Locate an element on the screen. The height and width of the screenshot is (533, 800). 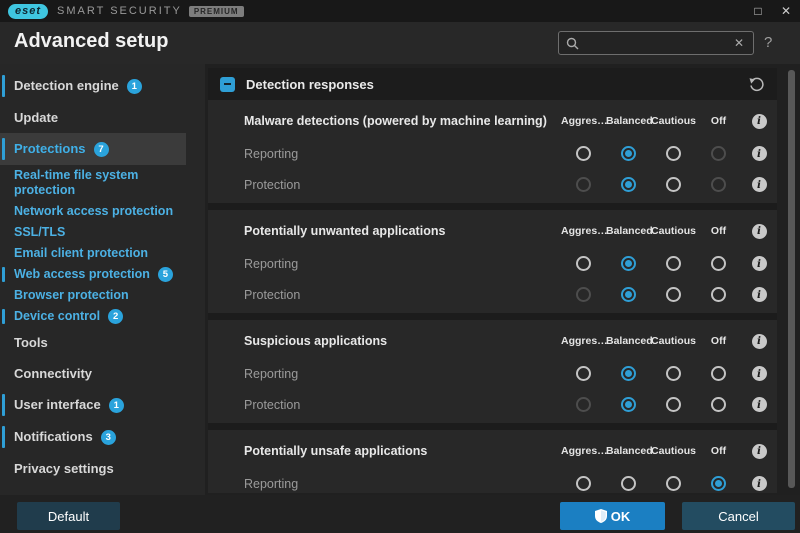
sidebar-item-user-interface: User interface 1 is located at coordinates (102, 405).